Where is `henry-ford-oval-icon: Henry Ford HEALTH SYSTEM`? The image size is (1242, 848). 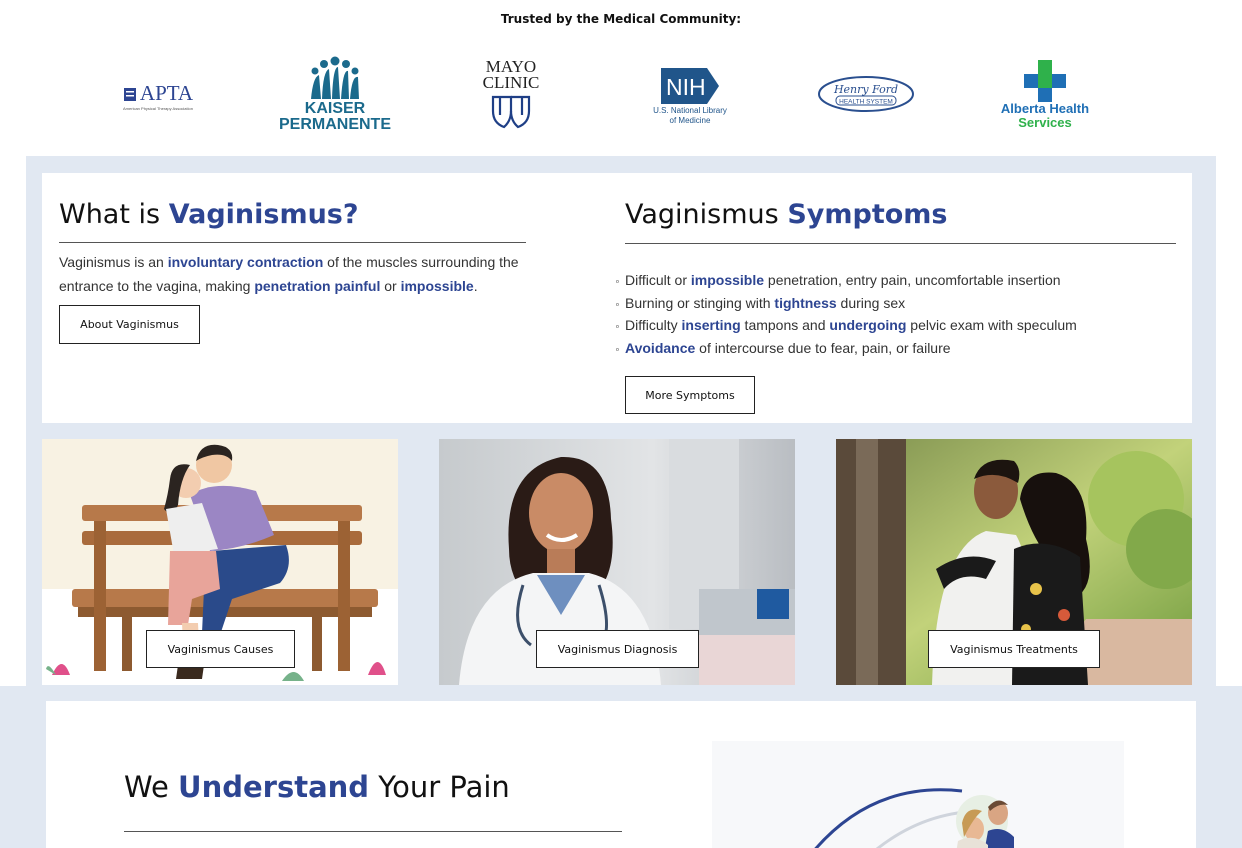 henry-ford-oval-icon: Henry Ford HEALTH SYSTEM is located at coordinates (866, 94).